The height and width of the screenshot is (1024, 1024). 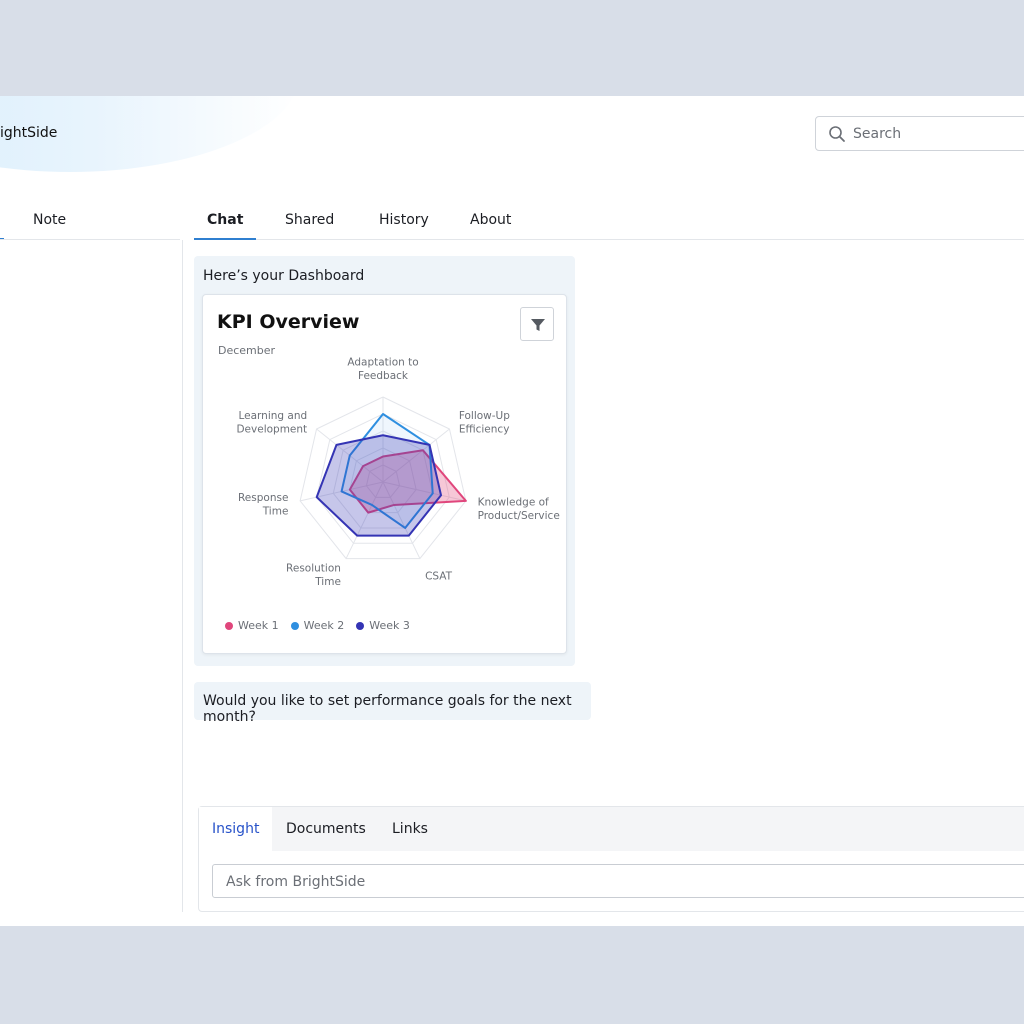 I want to click on axis-label: Knowledge of Product/Service, so click(x=519, y=510).